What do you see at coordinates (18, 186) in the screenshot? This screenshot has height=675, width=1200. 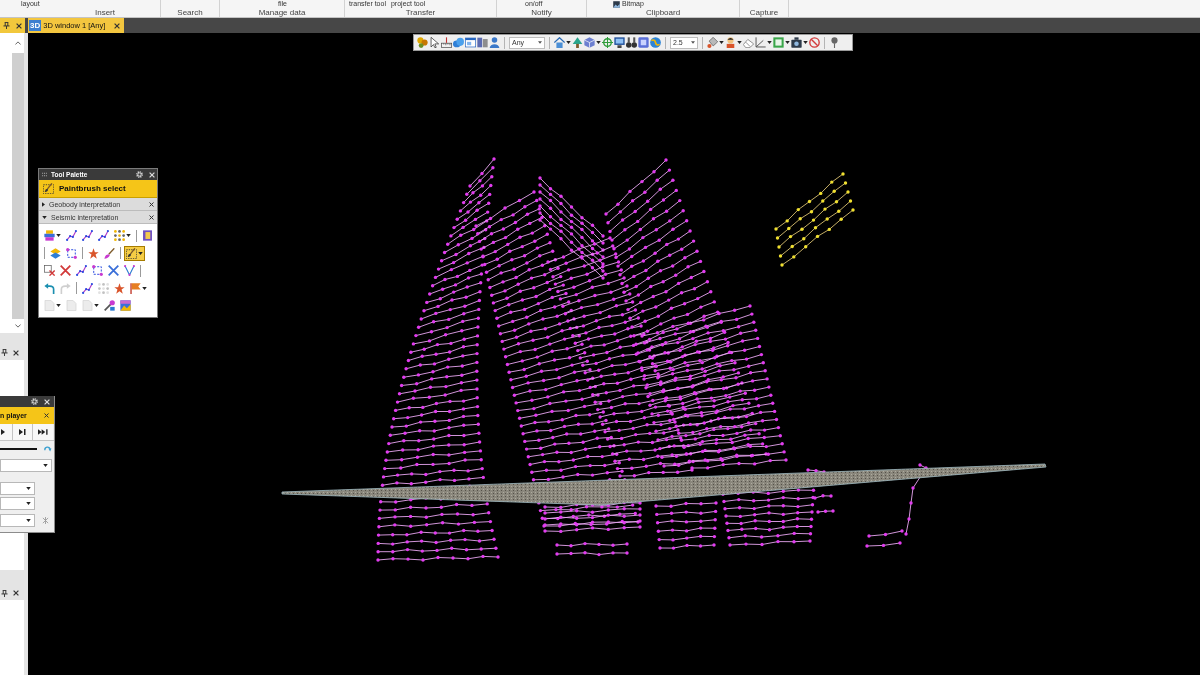 I see `scrollbar-thumb` at bounding box center [18, 186].